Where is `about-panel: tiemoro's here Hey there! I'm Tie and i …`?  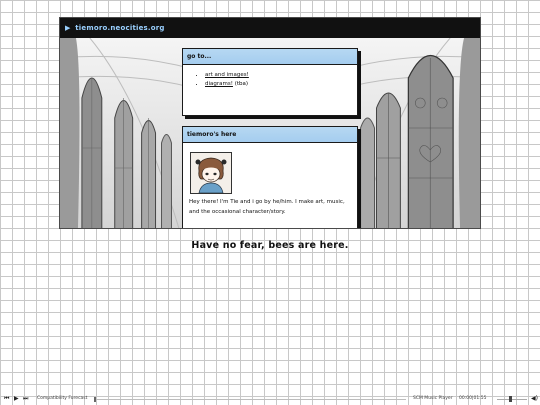
about-panel: tiemoro's here Hey there! I'm Tie and i … is located at coordinates (270, 177).